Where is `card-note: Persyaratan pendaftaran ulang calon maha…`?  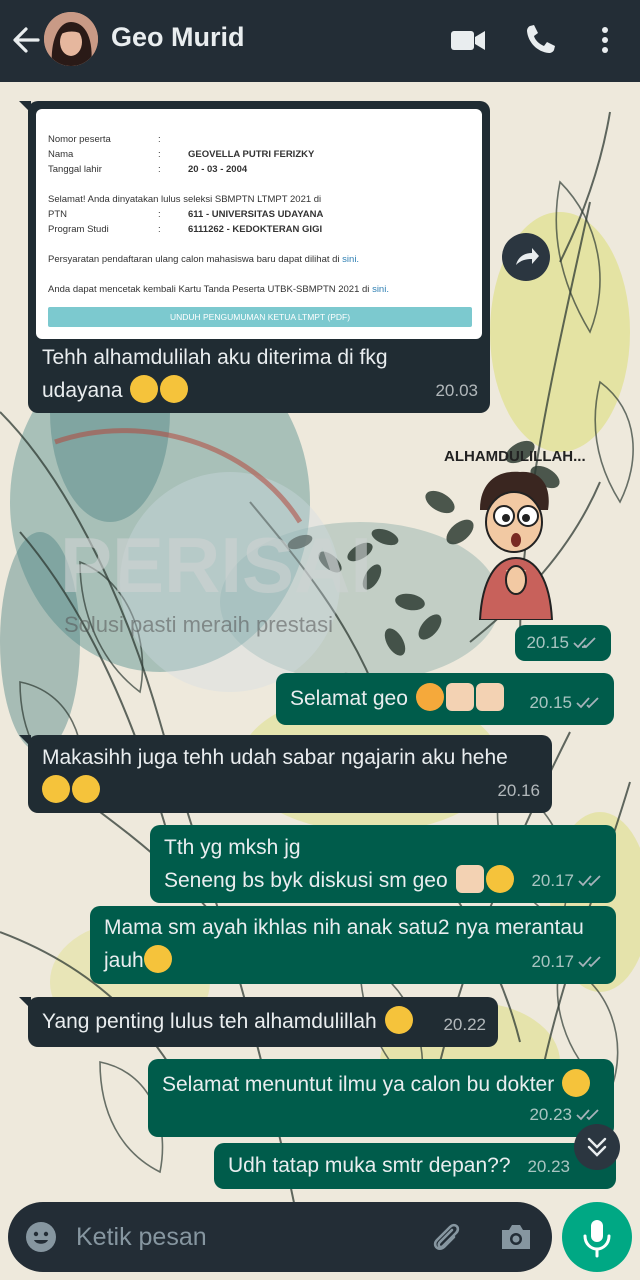
card-note: Persyaratan pendaftaran ulang calon maha… is located at coordinates (204, 259).